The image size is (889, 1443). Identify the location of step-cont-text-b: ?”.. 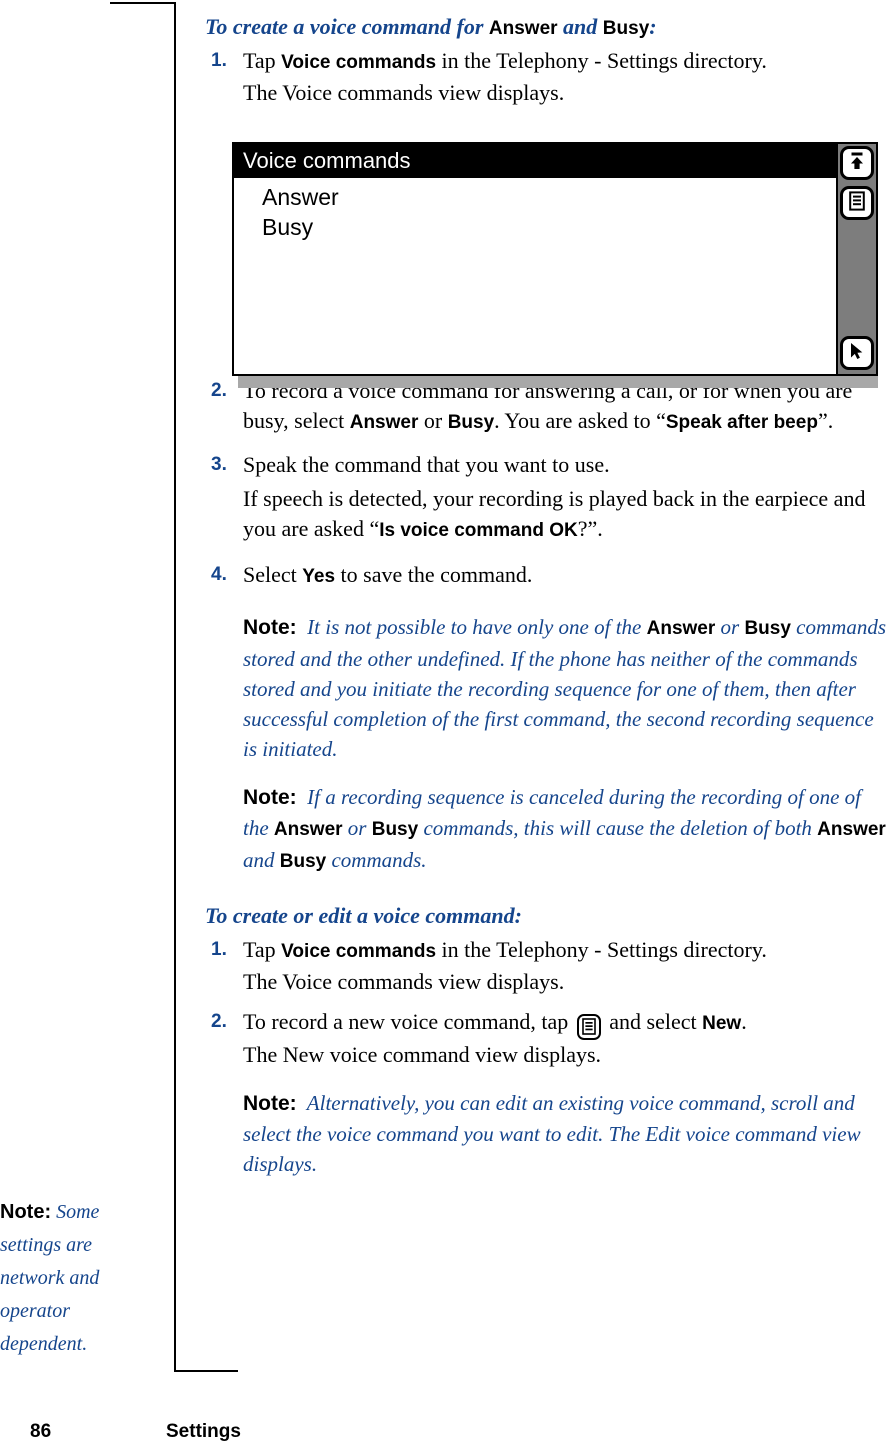
(590, 528).